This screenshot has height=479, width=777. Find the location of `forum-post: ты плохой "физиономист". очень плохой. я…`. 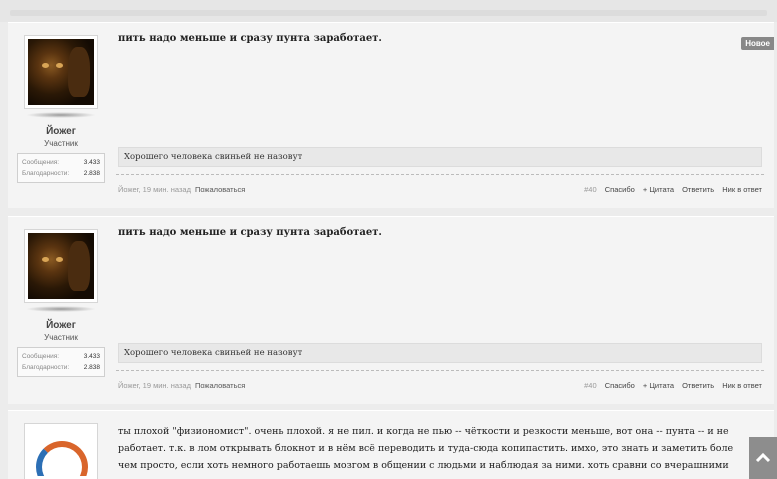

forum-post: ты плохой "физиономист". очень плохой. я… is located at coordinates (391, 444).